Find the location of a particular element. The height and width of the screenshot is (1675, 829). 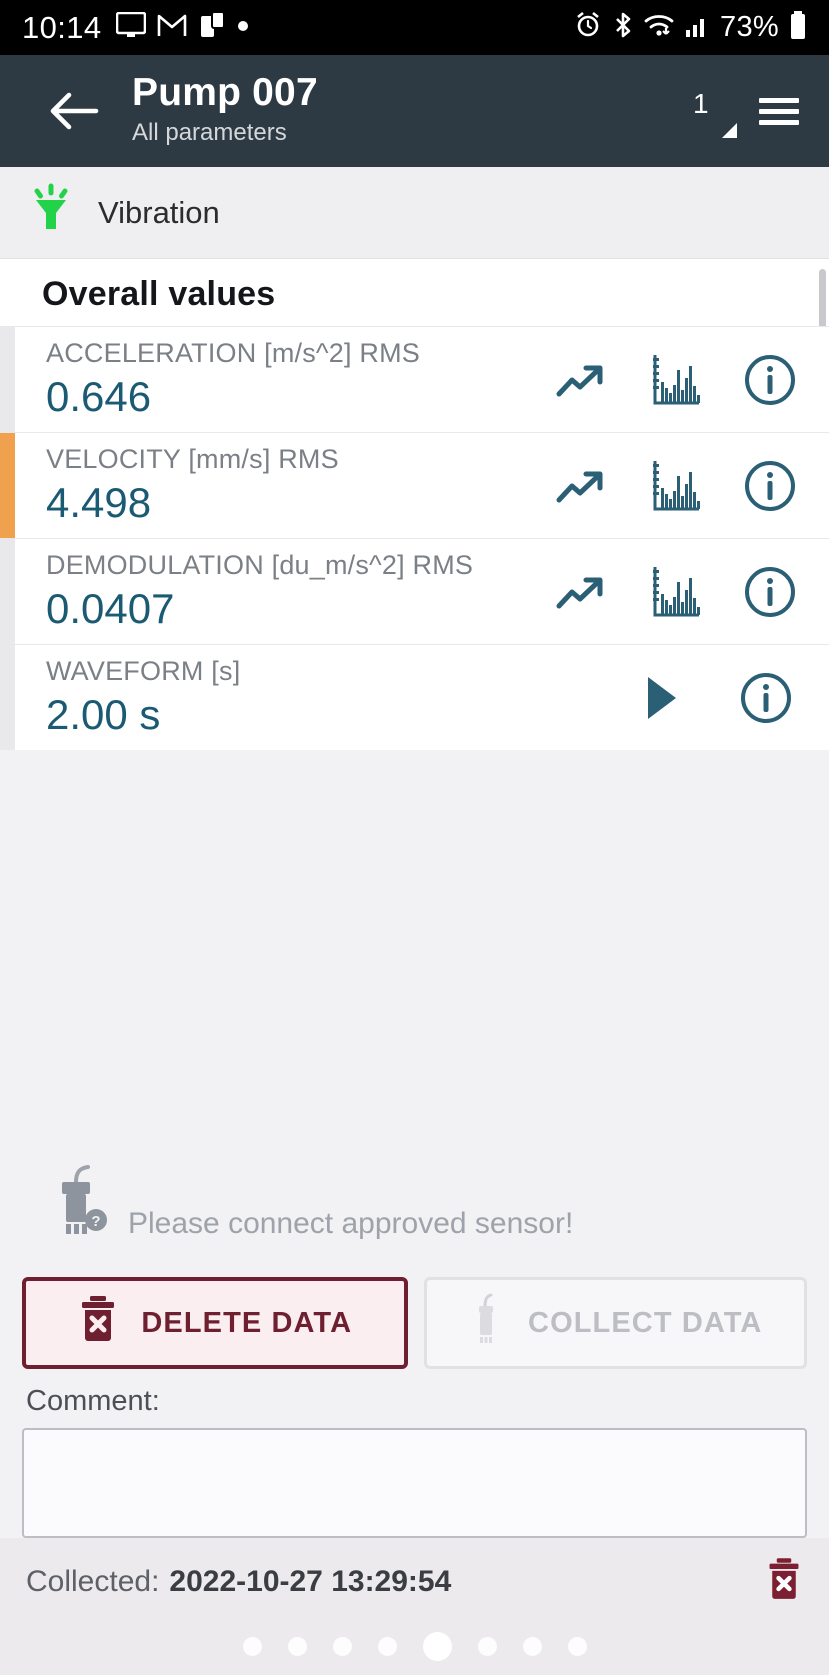

bluetooth-icon is located at coordinates (623, 27).